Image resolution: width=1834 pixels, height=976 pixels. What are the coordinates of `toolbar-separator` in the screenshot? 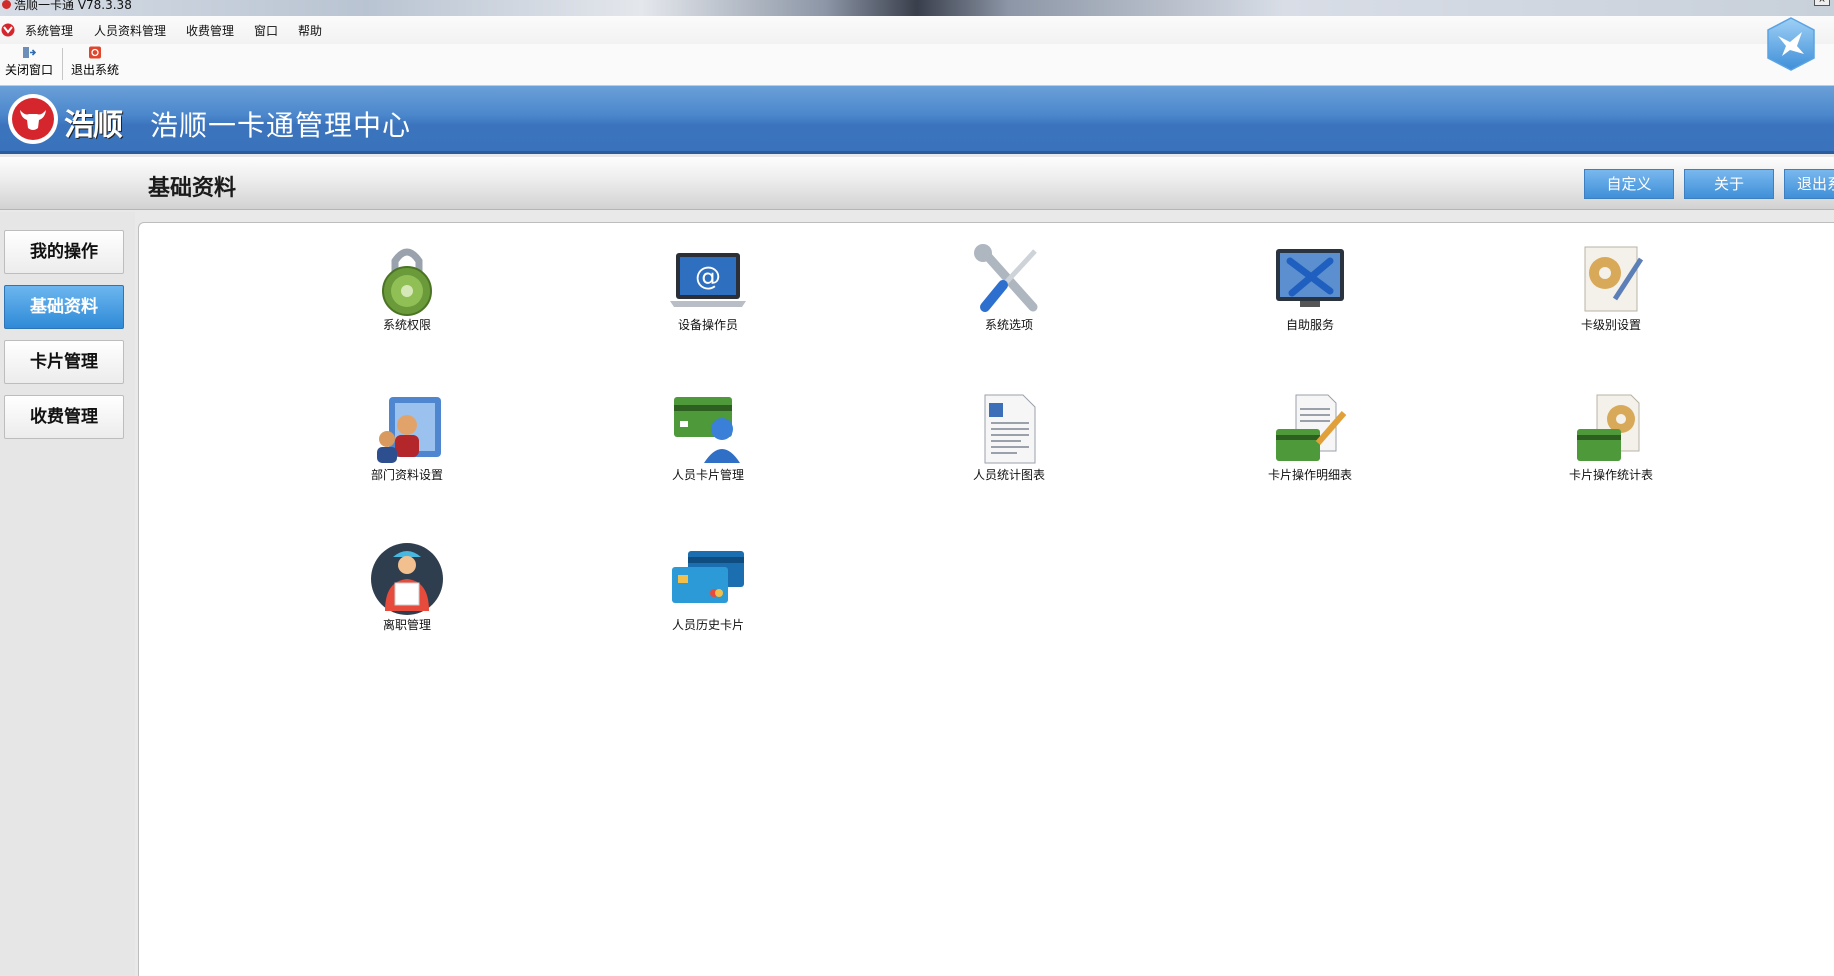 It's located at (62, 64).